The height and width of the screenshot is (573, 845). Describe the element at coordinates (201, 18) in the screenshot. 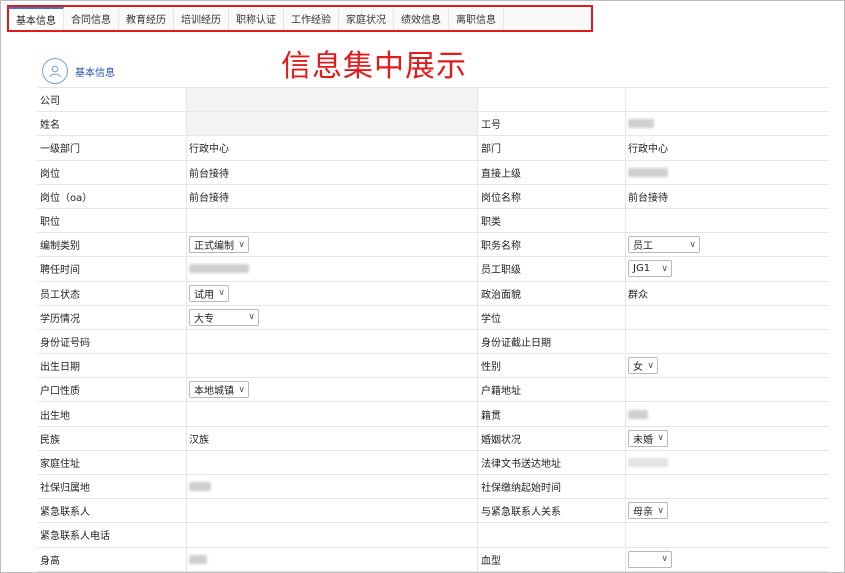

I see `tab-training: 培训经历` at that location.